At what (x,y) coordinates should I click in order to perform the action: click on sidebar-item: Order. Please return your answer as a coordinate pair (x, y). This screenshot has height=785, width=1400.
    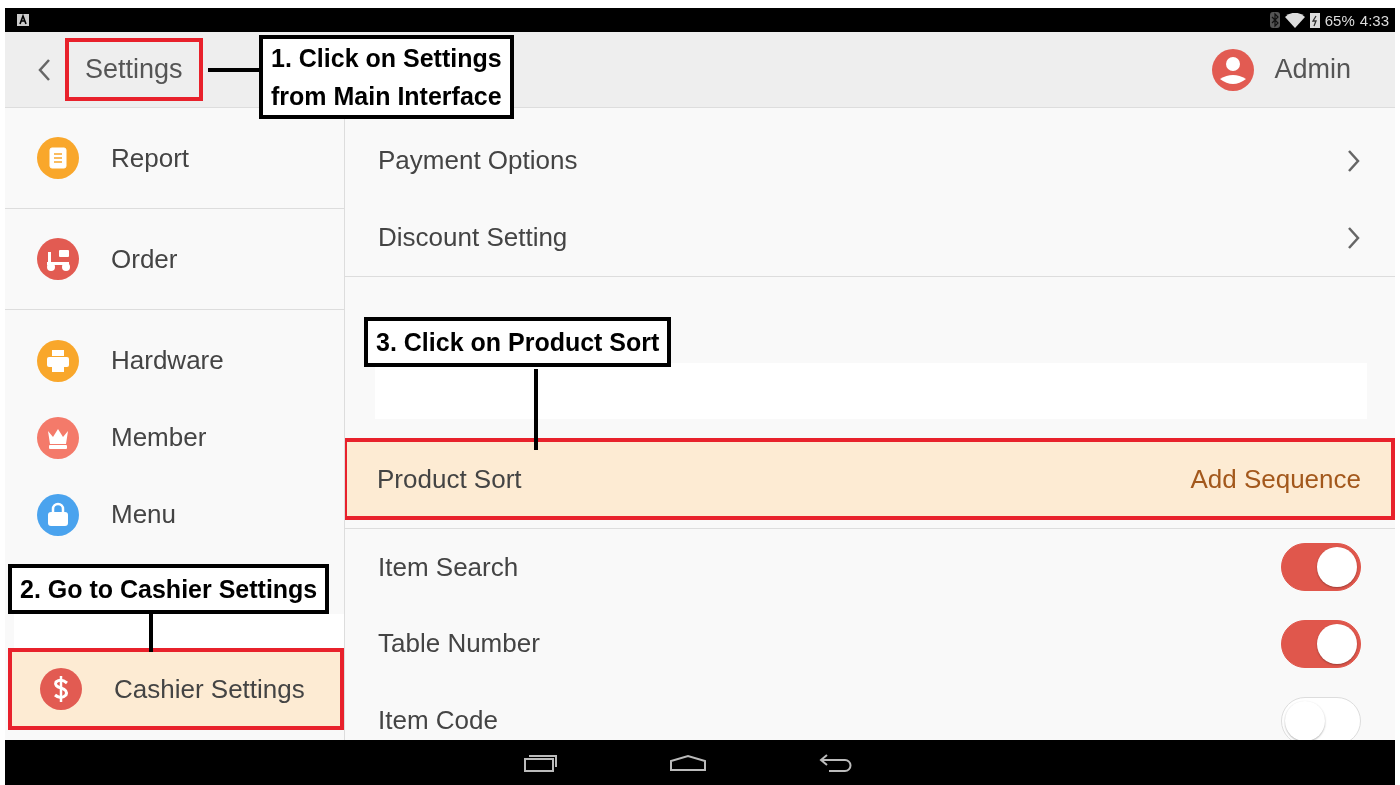
    Looking at the image, I should click on (174, 259).